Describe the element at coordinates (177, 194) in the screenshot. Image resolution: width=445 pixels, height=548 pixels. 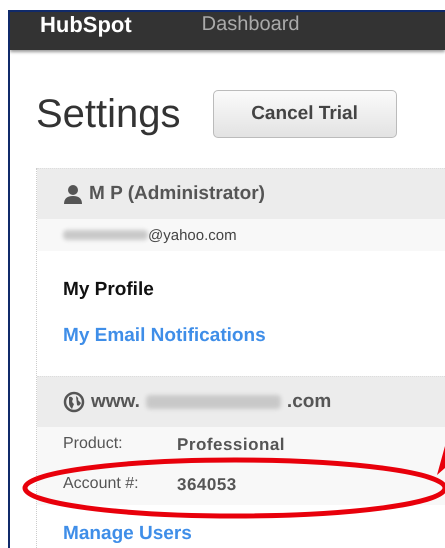
I see `user-name: M P (Administrator)` at that location.